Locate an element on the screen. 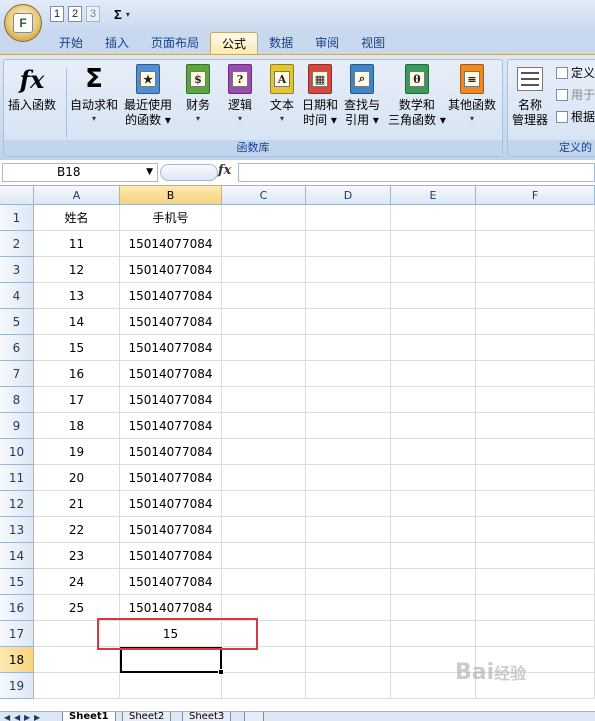 The height and width of the screenshot is (721, 595). sigma-icon: Σ is located at coordinates (118, 14).